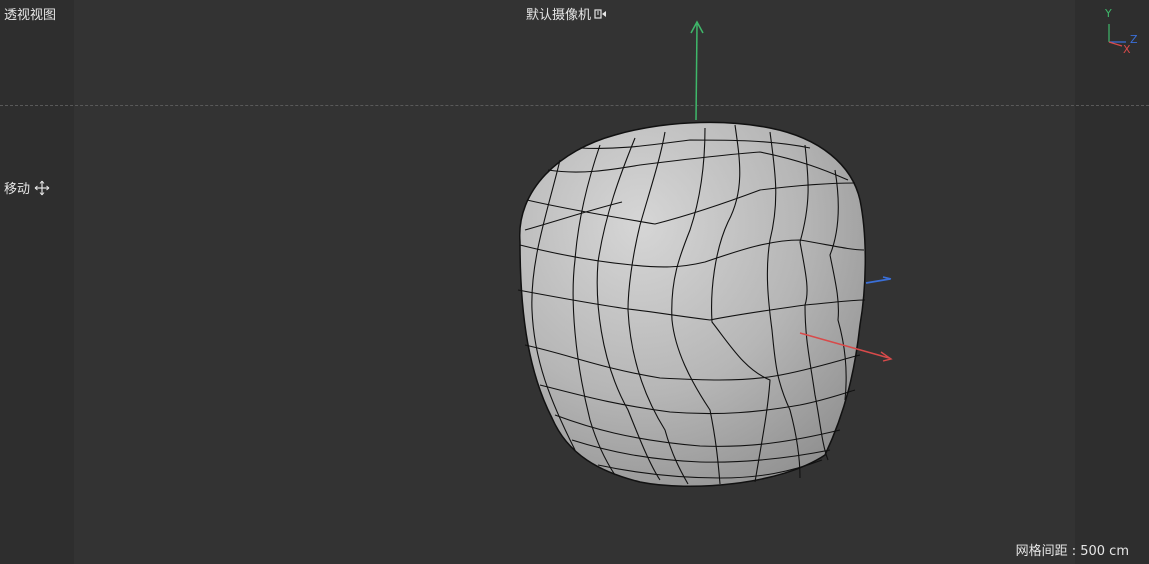 Image resolution: width=1149 pixels, height=564 pixels. Describe the element at coordinates (887, 278) in the screenshot. I see `gizmo-z-arrow` at that location.